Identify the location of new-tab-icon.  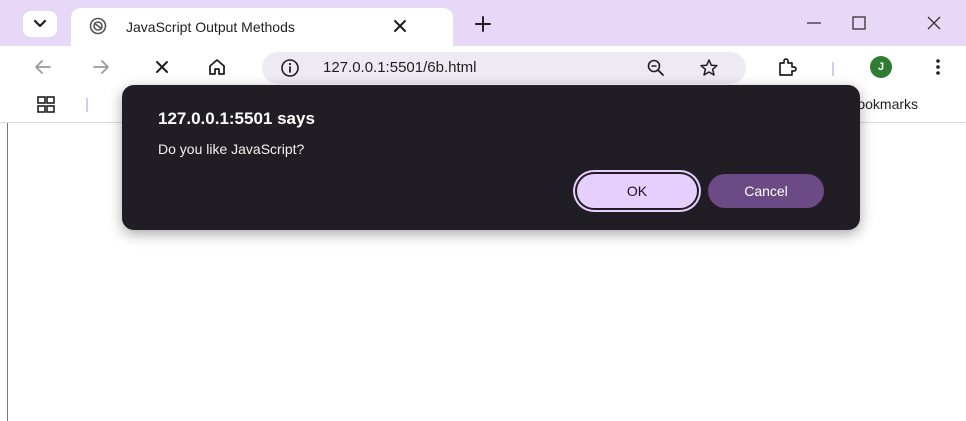
(483, 24).